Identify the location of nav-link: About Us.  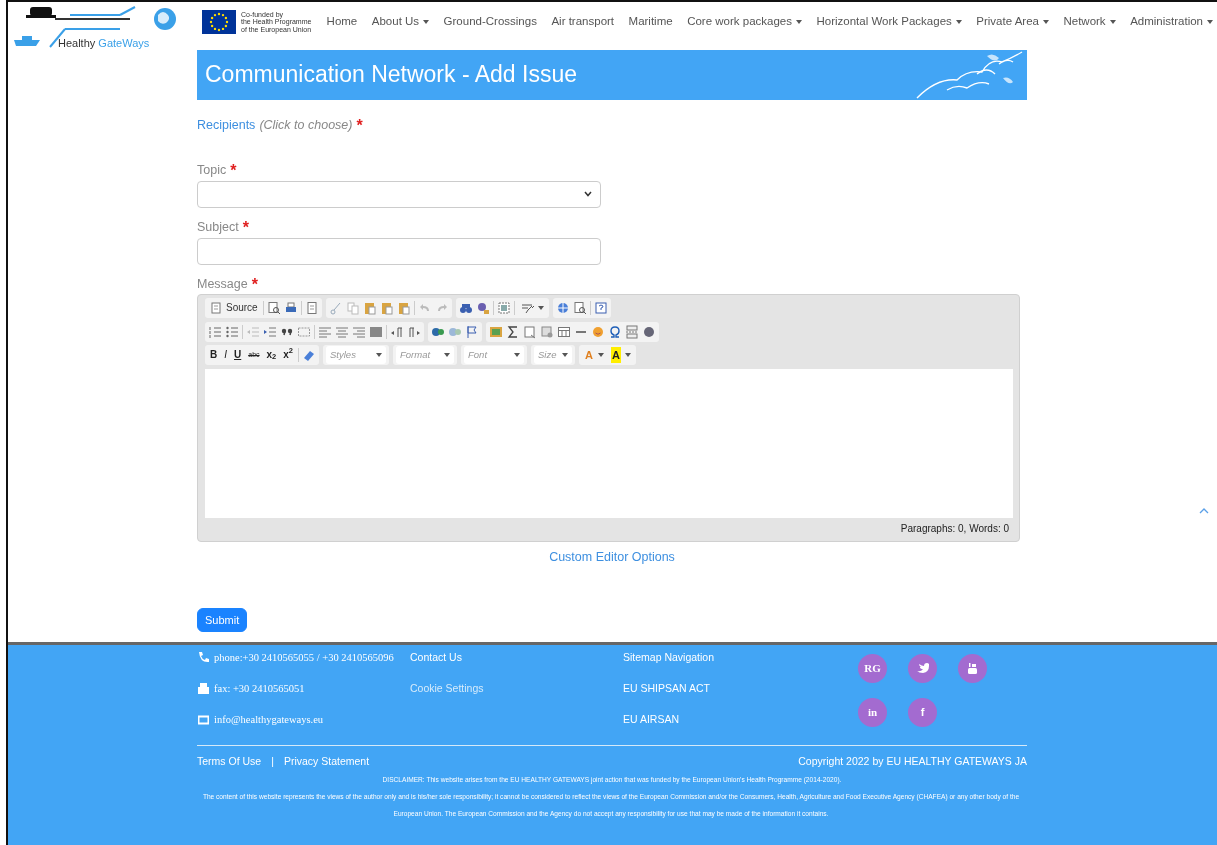
(400, 22).